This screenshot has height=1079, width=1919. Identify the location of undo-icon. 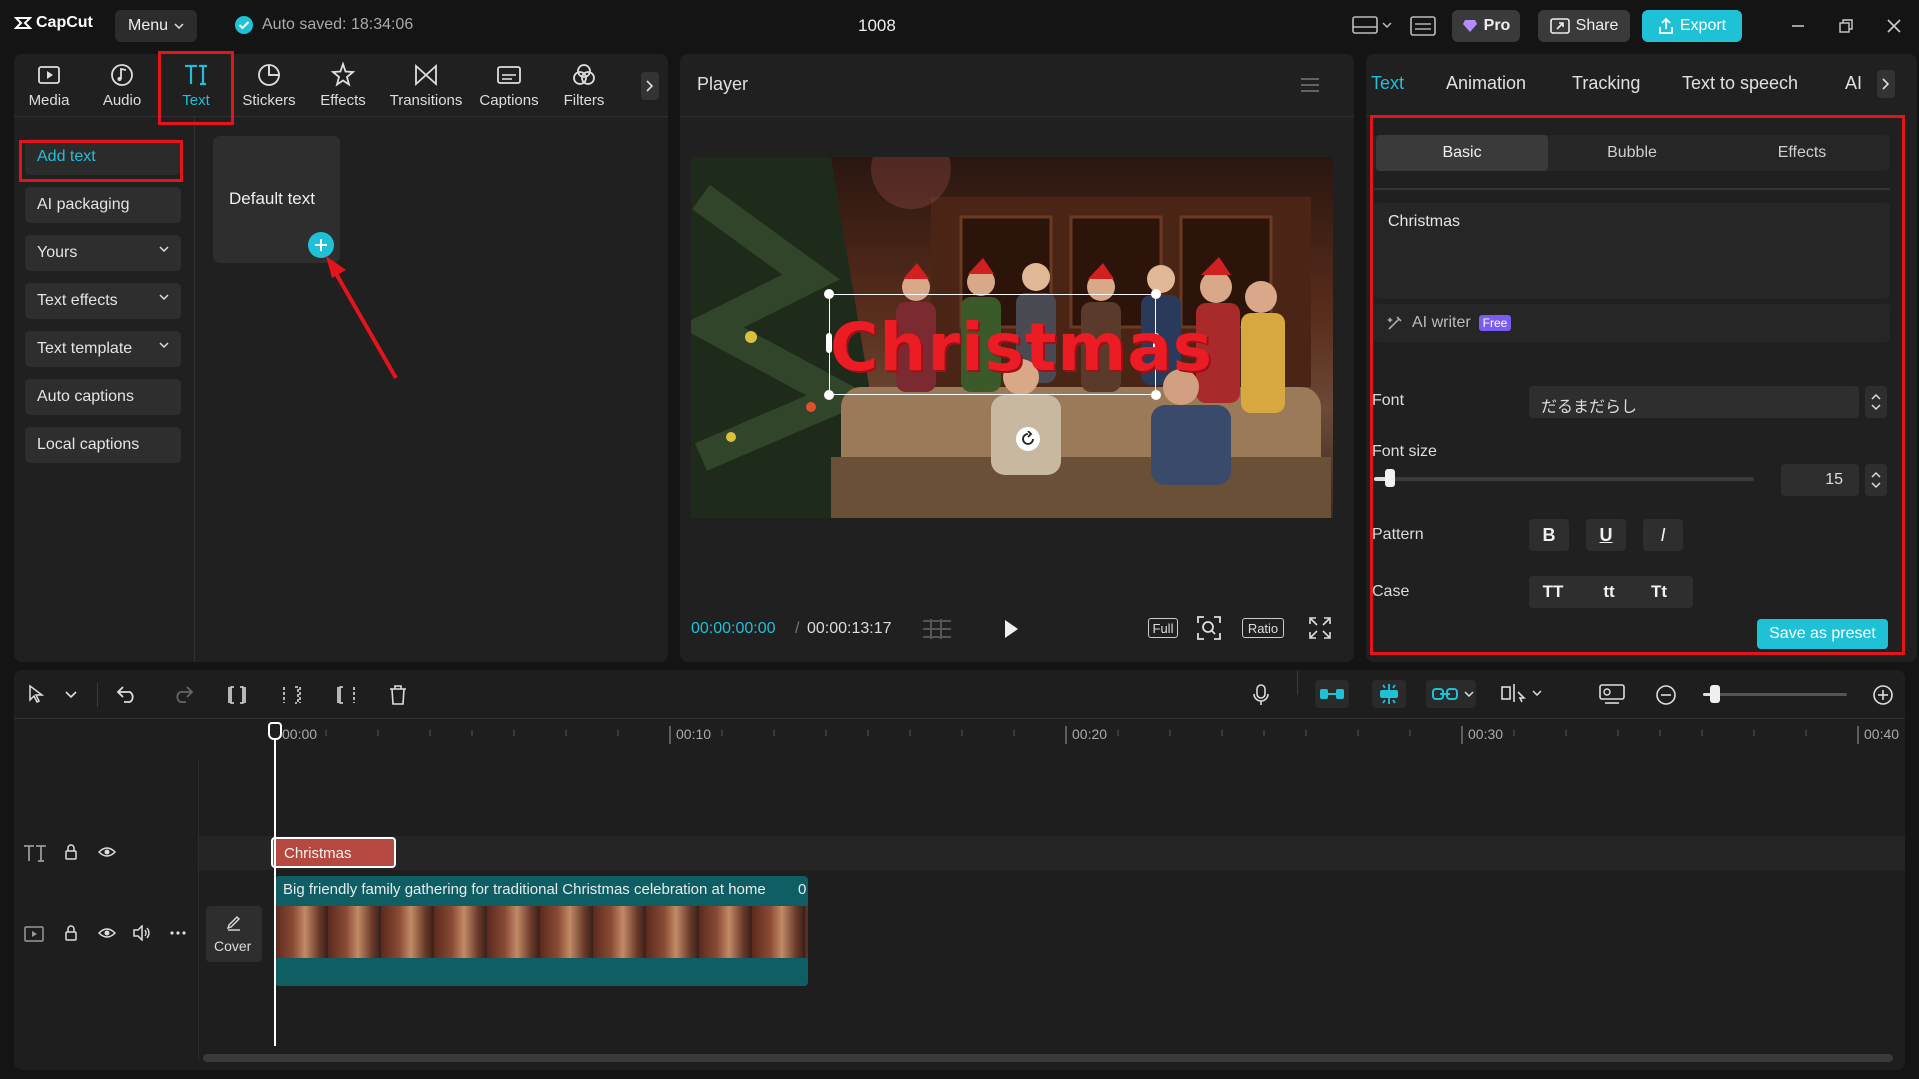
(127, 694).